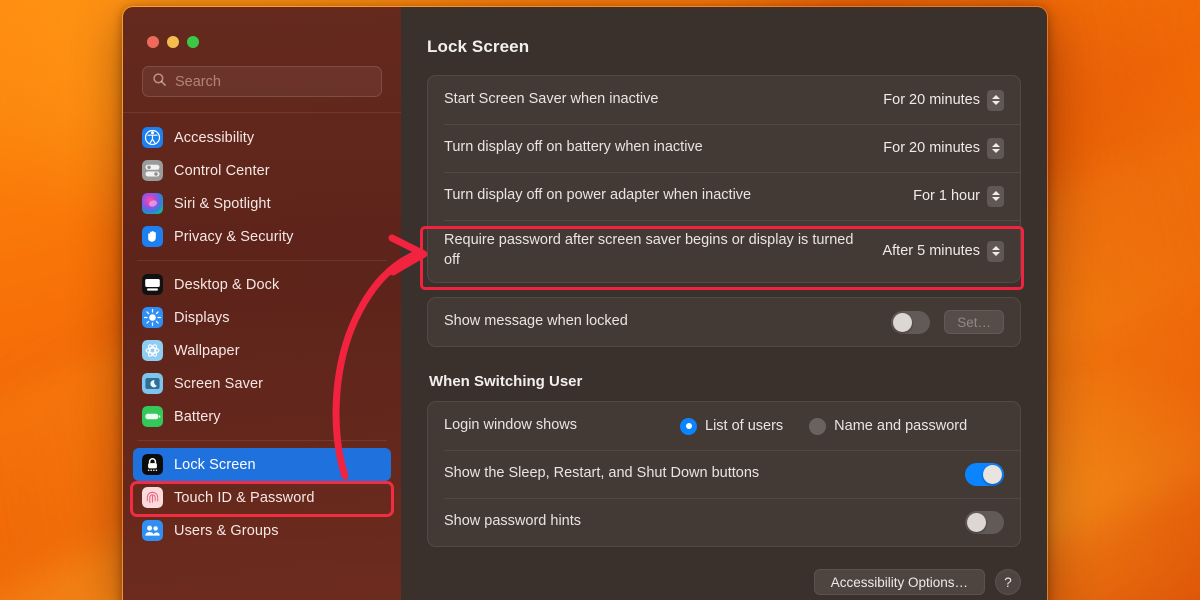 The width and height of the screenshot is (1200, 600). What do you see at coordinates (946, 196) in the screenshot?
I see `popup-value: For 1 hour` at bounding box center [946, 196].